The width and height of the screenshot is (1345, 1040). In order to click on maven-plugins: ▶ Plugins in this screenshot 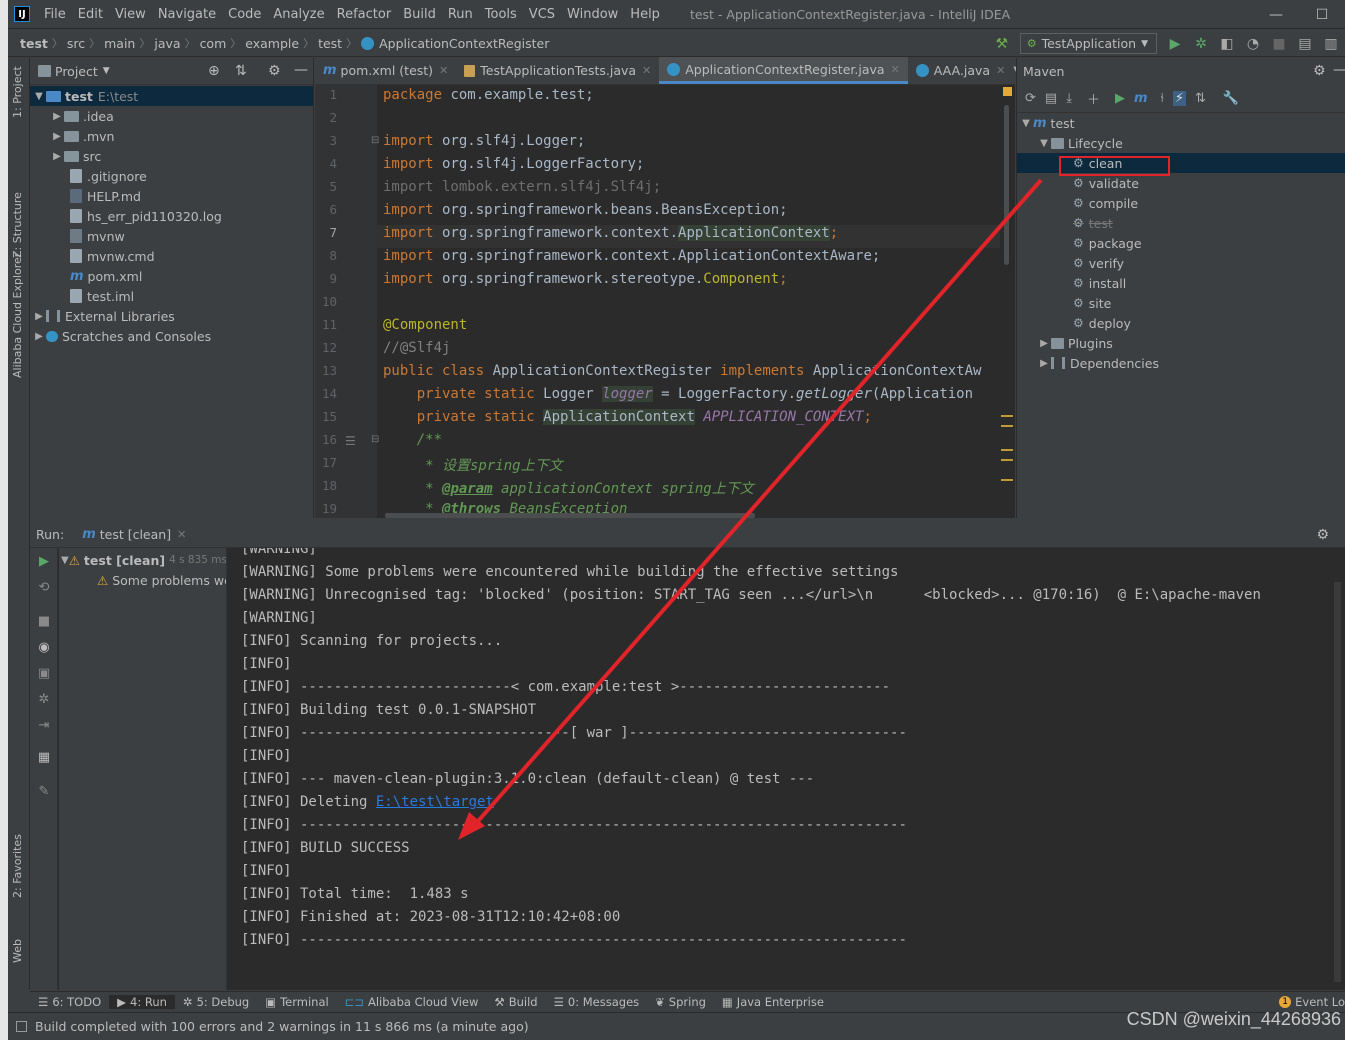, I will do `click(1181, 343)`.